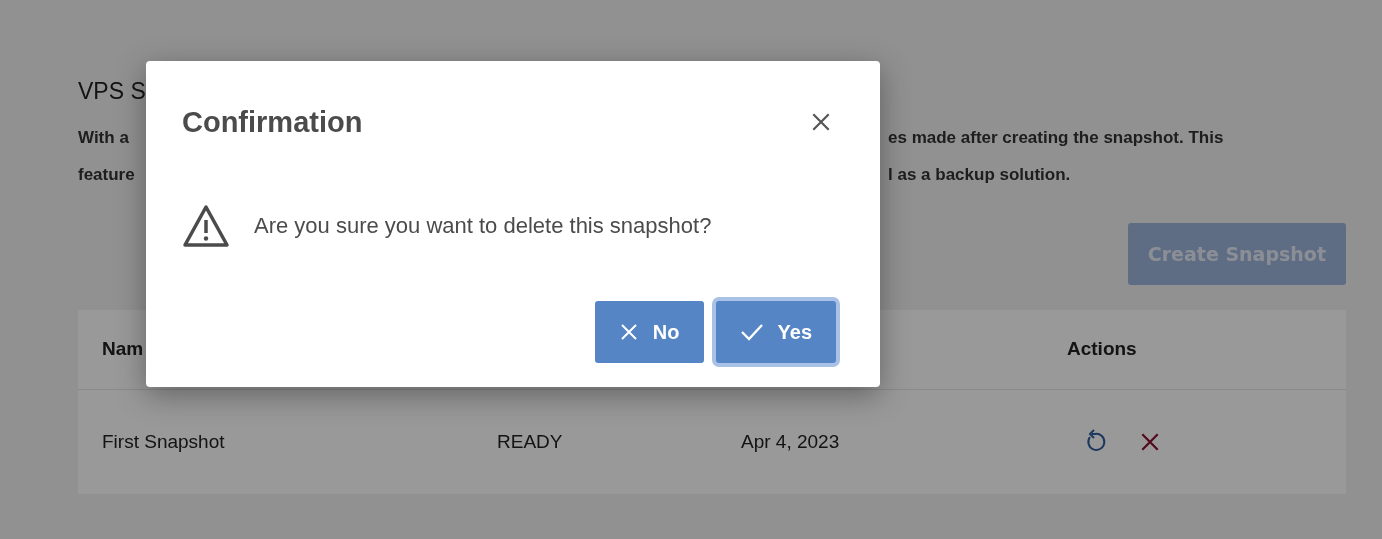 Image resolution: width=1382 pixels, height=539 pixels. I want to click on no-button: No, so click(649, 332).